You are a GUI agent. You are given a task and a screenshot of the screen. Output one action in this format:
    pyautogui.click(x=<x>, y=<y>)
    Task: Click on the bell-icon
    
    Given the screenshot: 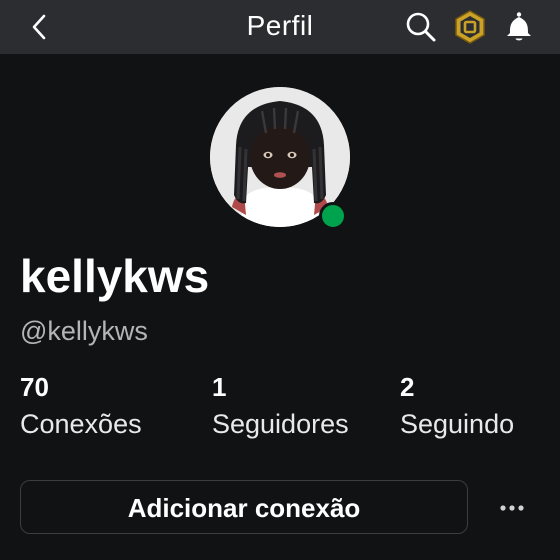 What is the action you would take?
    pyautogui.click(x=519, y=26)
    